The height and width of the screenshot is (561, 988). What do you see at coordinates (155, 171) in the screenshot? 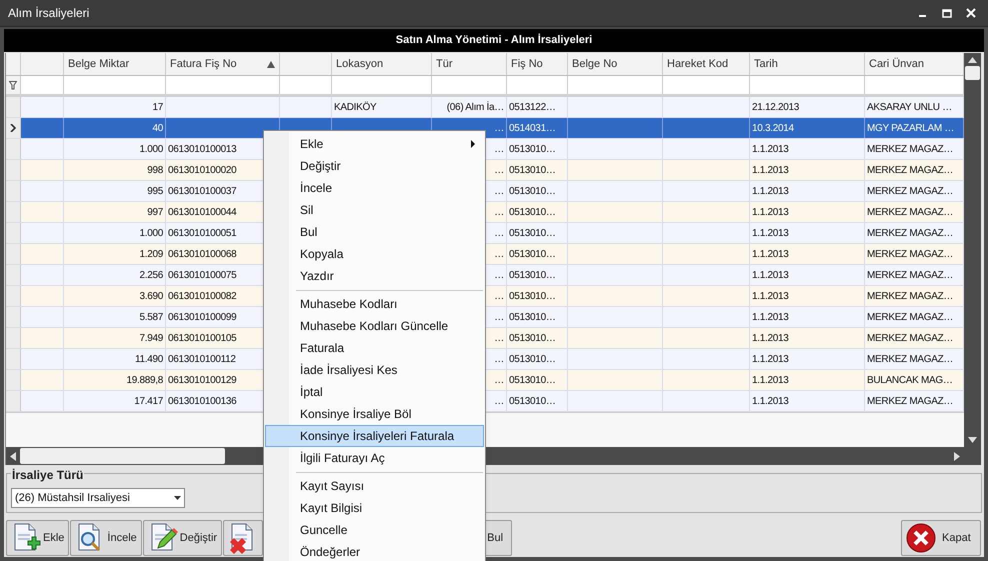
I see `table-cell-text: 998` at bounding box center [155, 171].